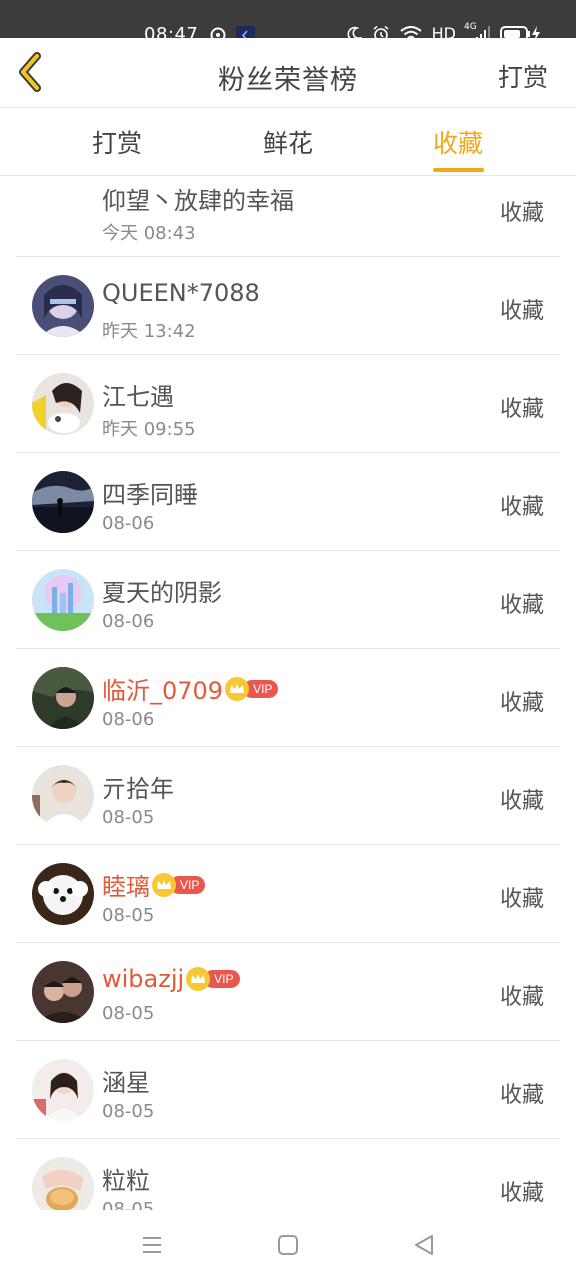 This screenshot has width=576, height=1280. Describe the element at coordinates (143, 979) in the screenshot. I see `fan-name-text: wibazjj` at that location.